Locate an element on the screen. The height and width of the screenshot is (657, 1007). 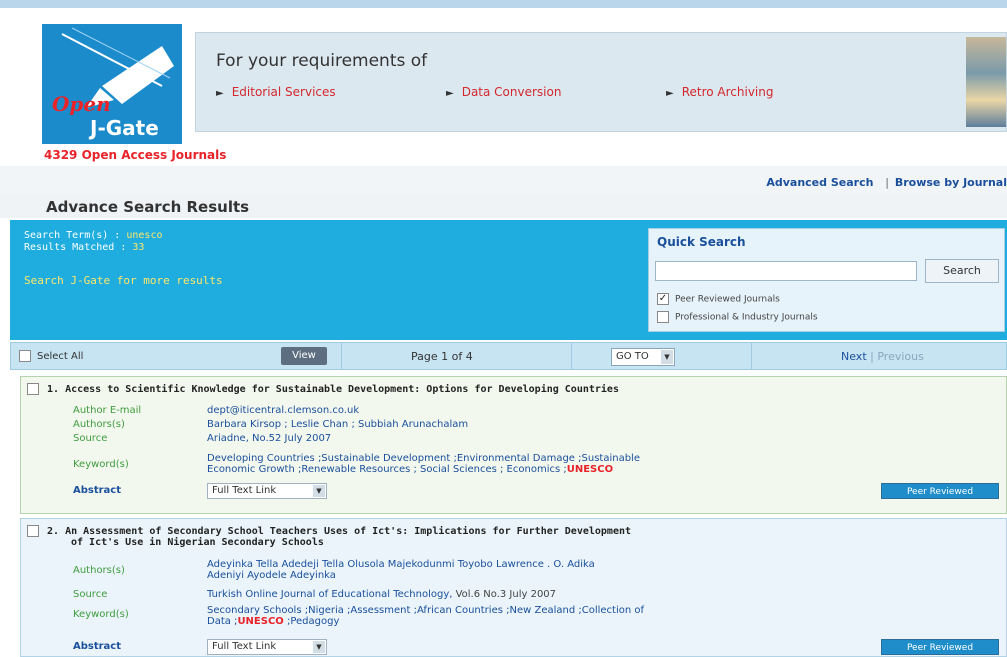
checkbox-checked: ✓ is located at coordinates (663, 299).